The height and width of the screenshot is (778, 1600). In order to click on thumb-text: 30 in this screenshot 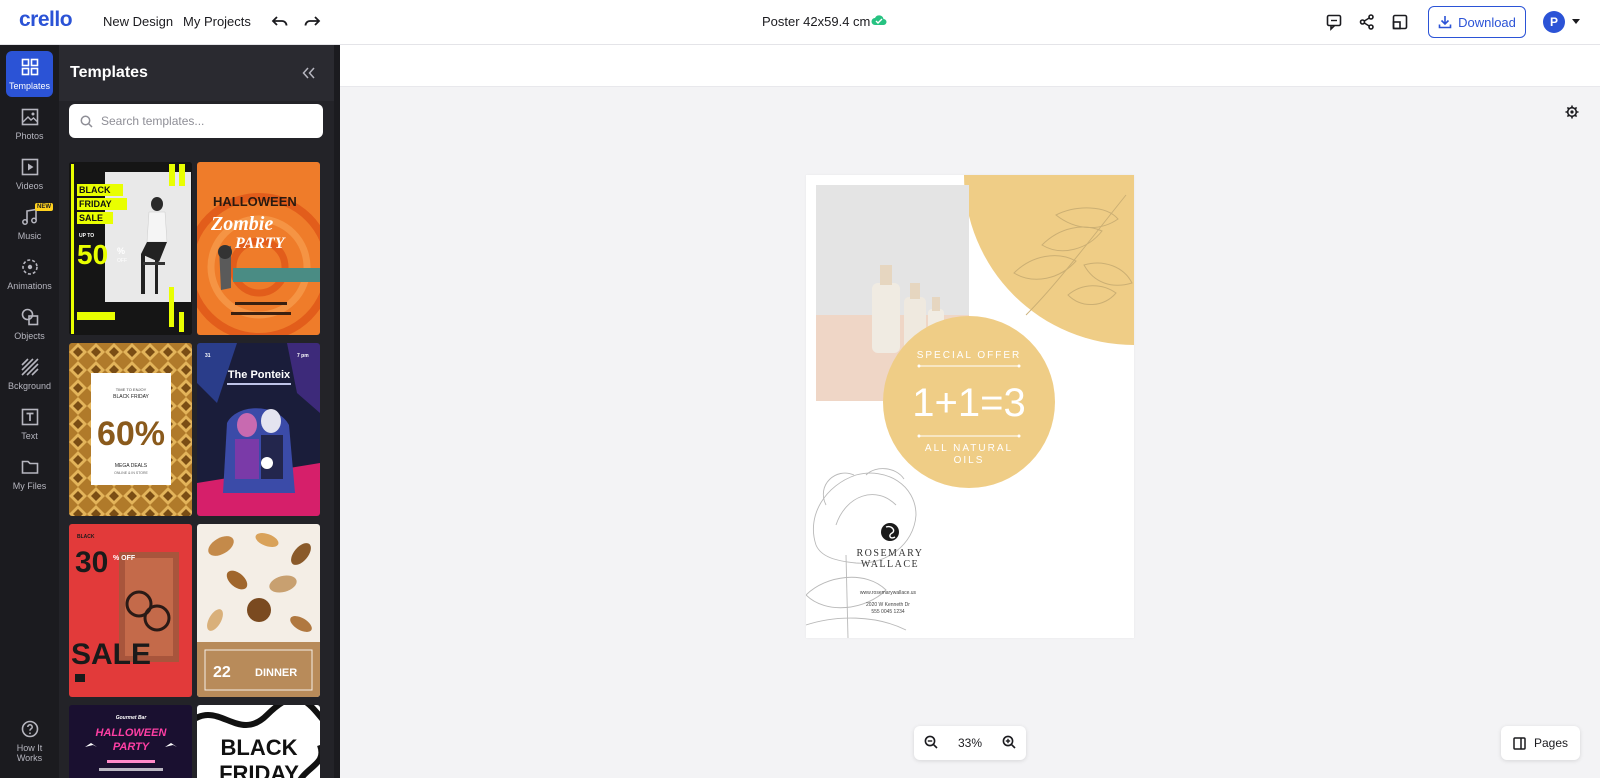, I will do `click(91, 562)`.